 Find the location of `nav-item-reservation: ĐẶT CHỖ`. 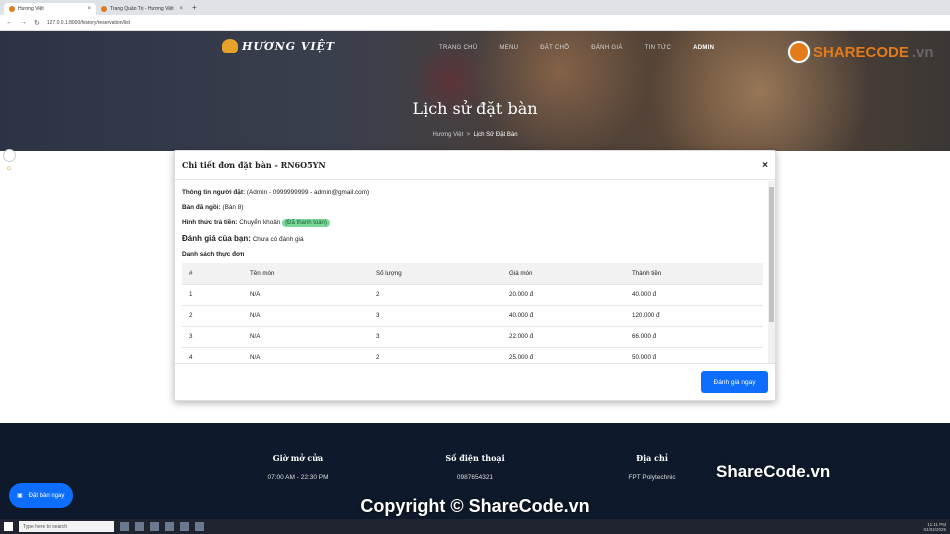

nav-item-reservation: ĐẶT CHỖ is located at coordinates (554, 48).